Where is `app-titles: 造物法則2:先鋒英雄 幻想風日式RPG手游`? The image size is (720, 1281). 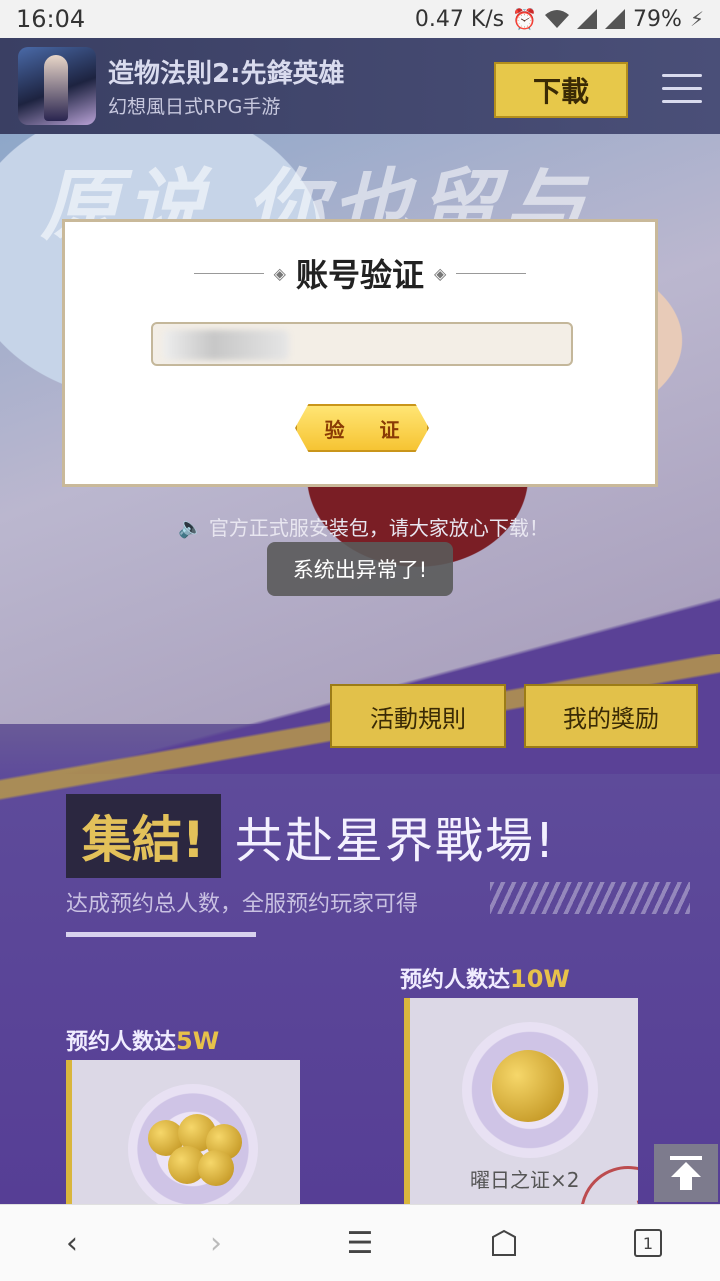
app-titles: 造物法則2:先鋒英雄 幻想風日式RPG手游 is located at coordinates (226, 86).